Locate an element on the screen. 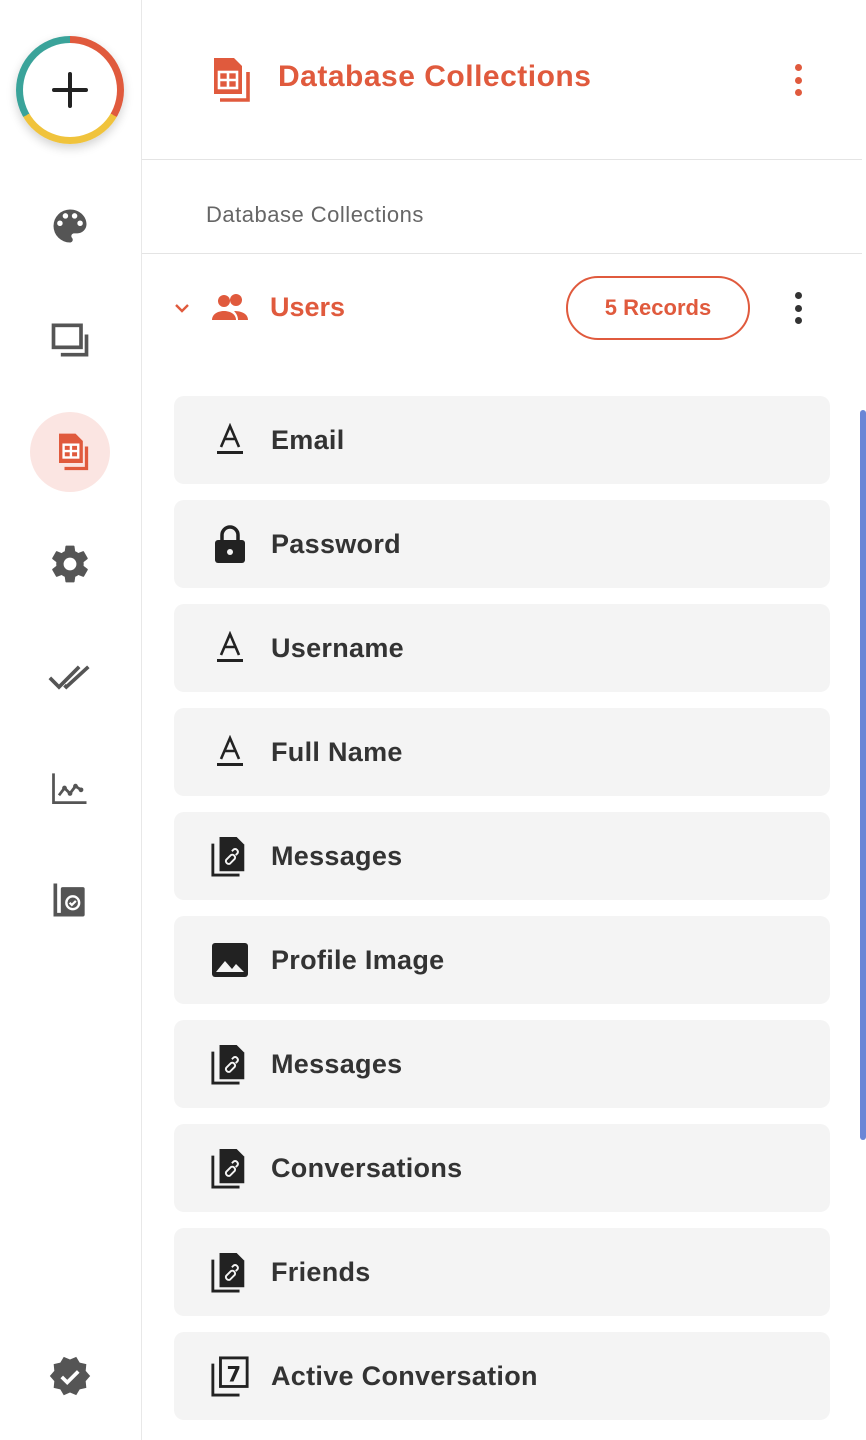 The image size is (866, 1440). panel-header: Database Collections is located at coordinates (502, 80).